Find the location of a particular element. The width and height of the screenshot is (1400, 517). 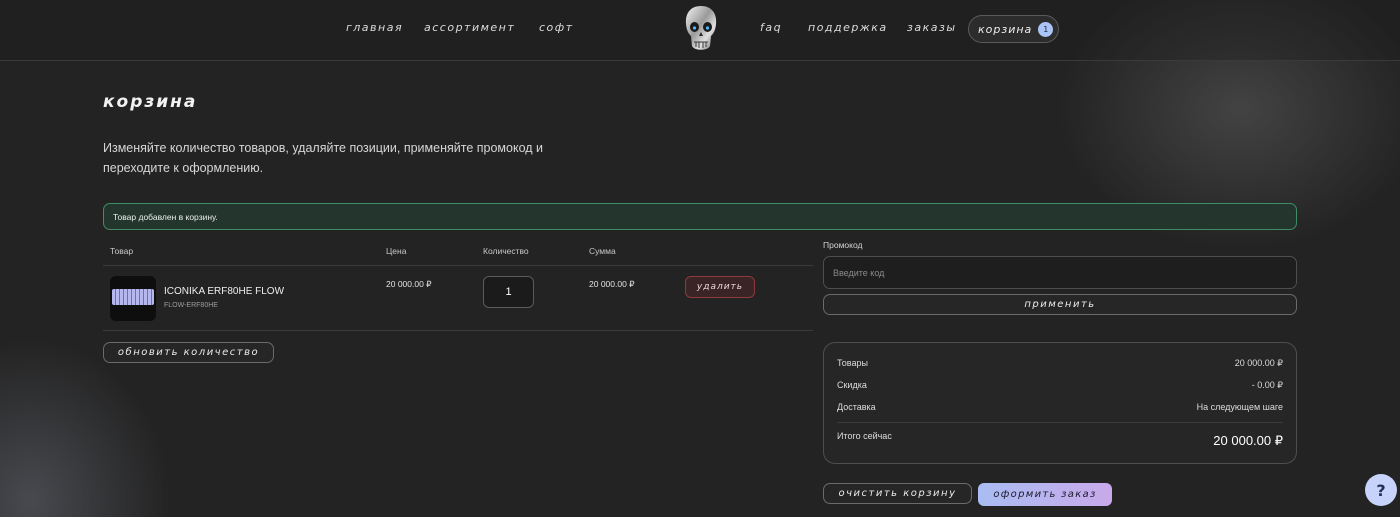

summary-divider is located at coordinates (1060, 422).